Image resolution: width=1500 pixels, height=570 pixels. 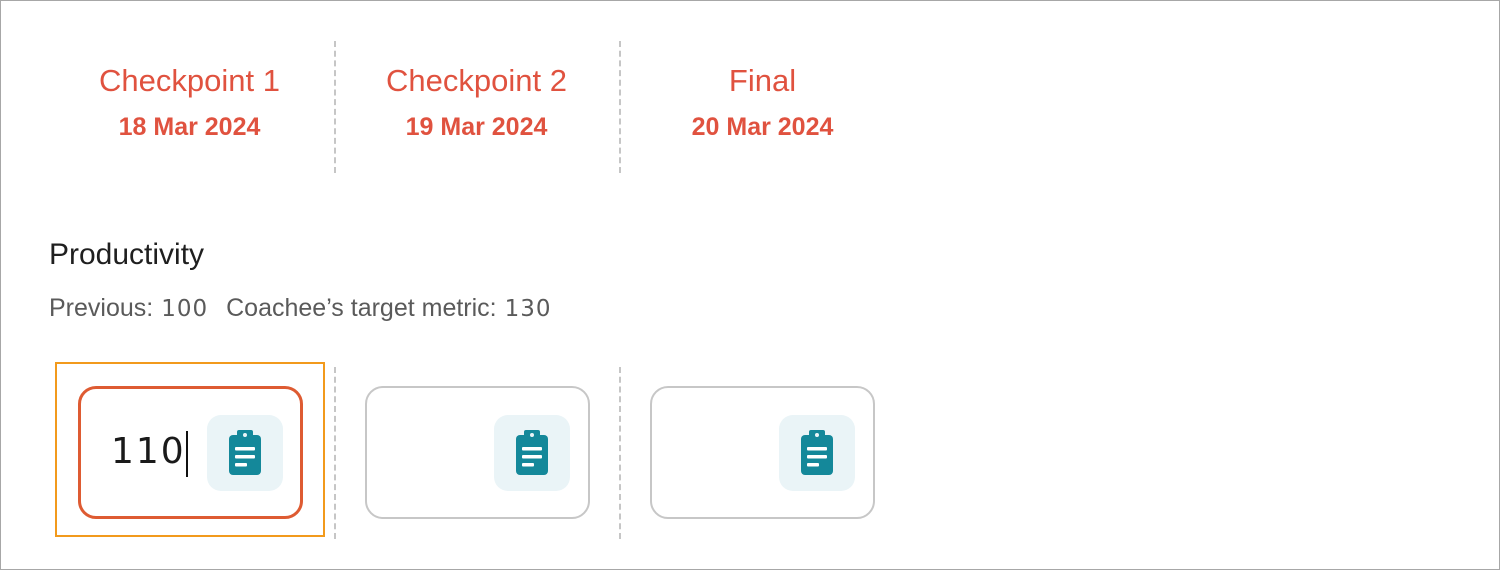 I want to click on checkpoint-header-1: Checkpoint 1 18 Mar 2024, so click(x=189, y=103).